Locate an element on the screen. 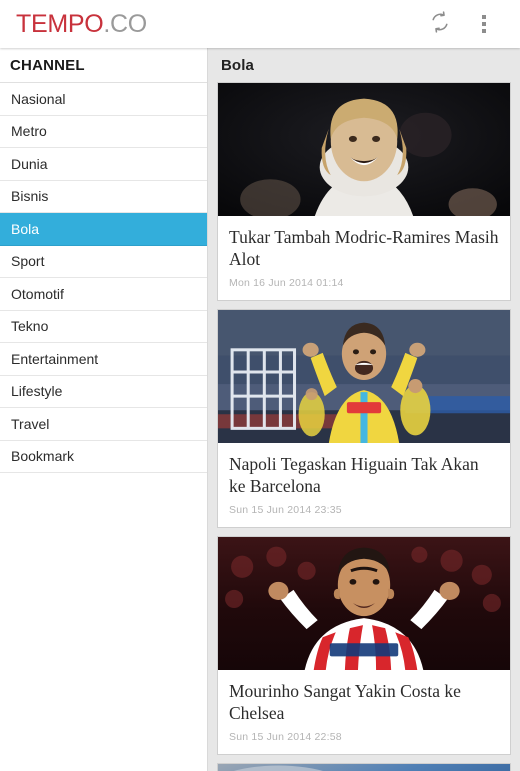 The width and height of the screenshot is (520, 771). sidebar-item-travel: Travel is located at coordinates (103, 424).